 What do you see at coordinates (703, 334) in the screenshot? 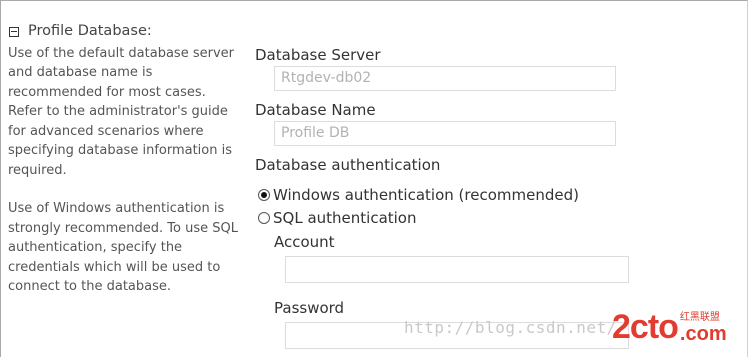
I see `watermark-brand-com: .com` at bounding box center [703, 334].